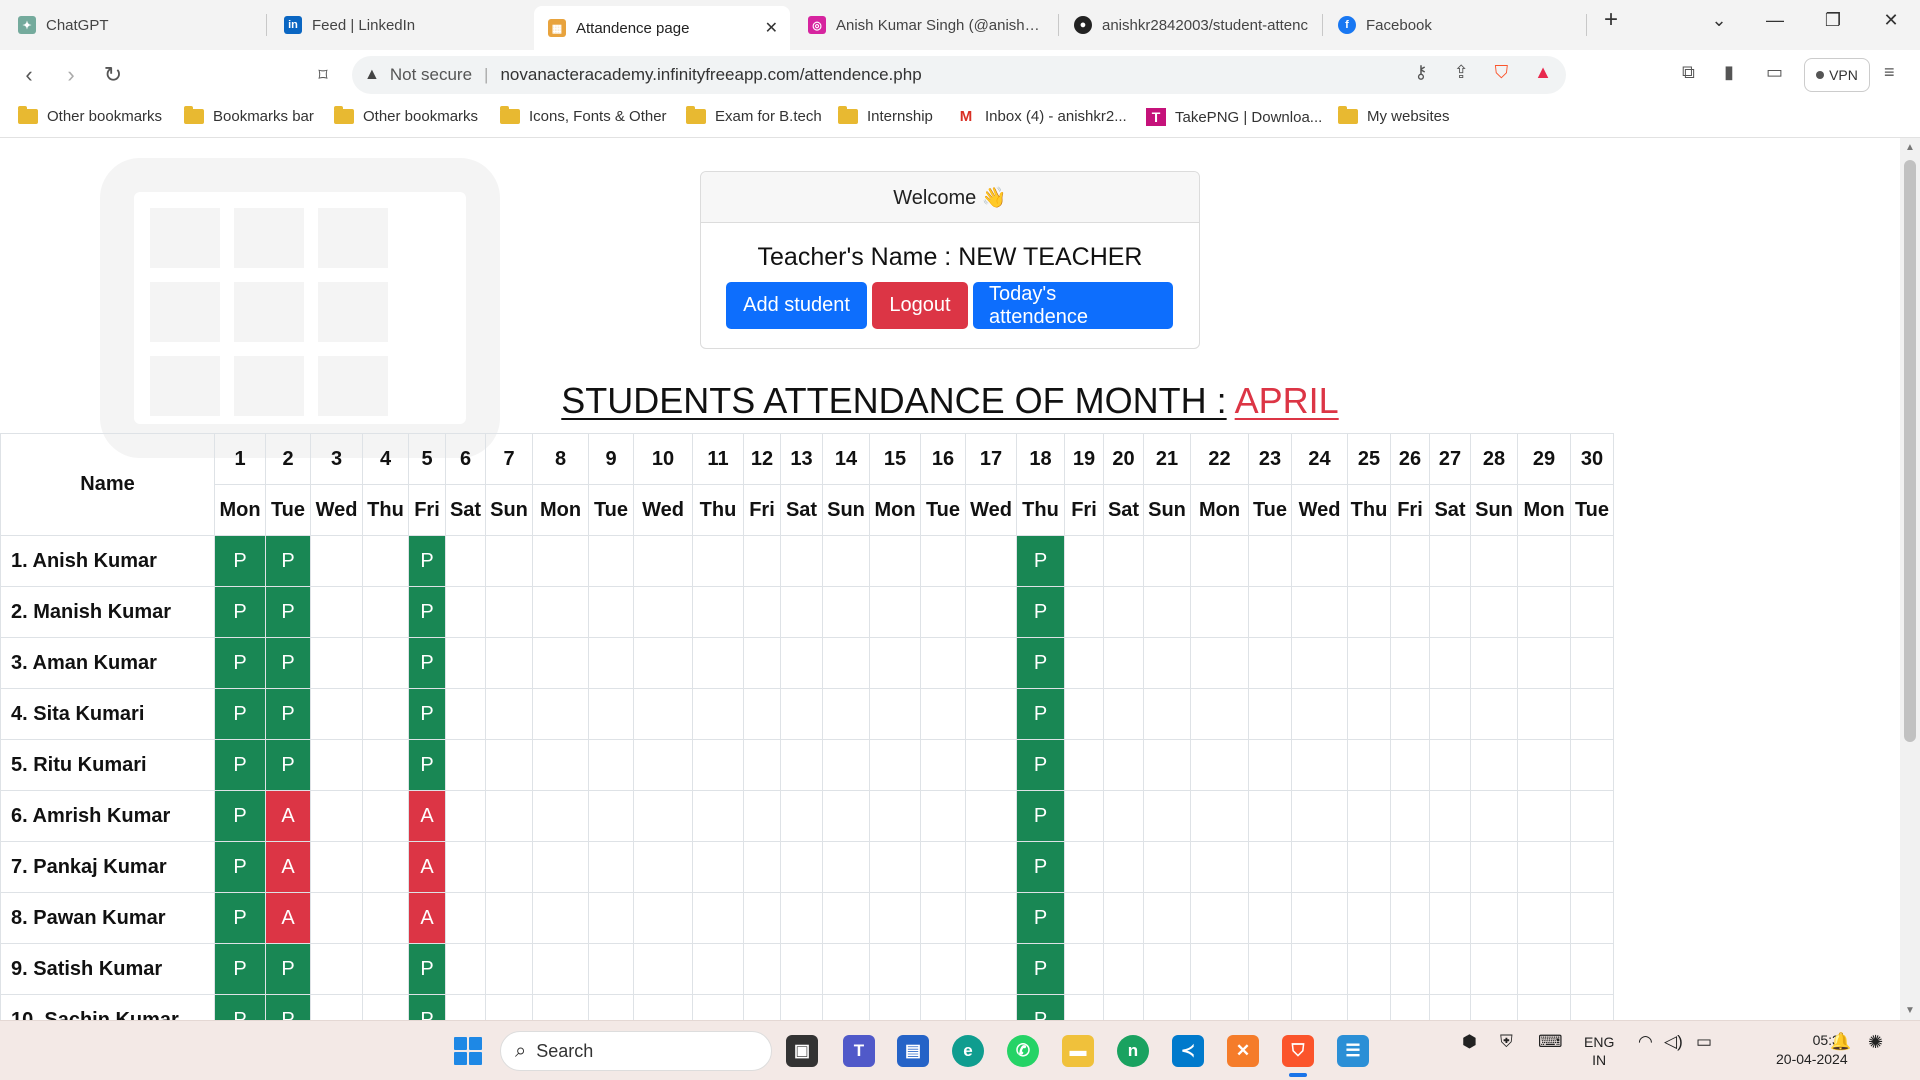 The height and width of the screenshot is (1080, 1920). What do you see at coordinates (468, 1051) in the screenshot?
I see `windows-start-icon` at bounding box center [468, 1051].